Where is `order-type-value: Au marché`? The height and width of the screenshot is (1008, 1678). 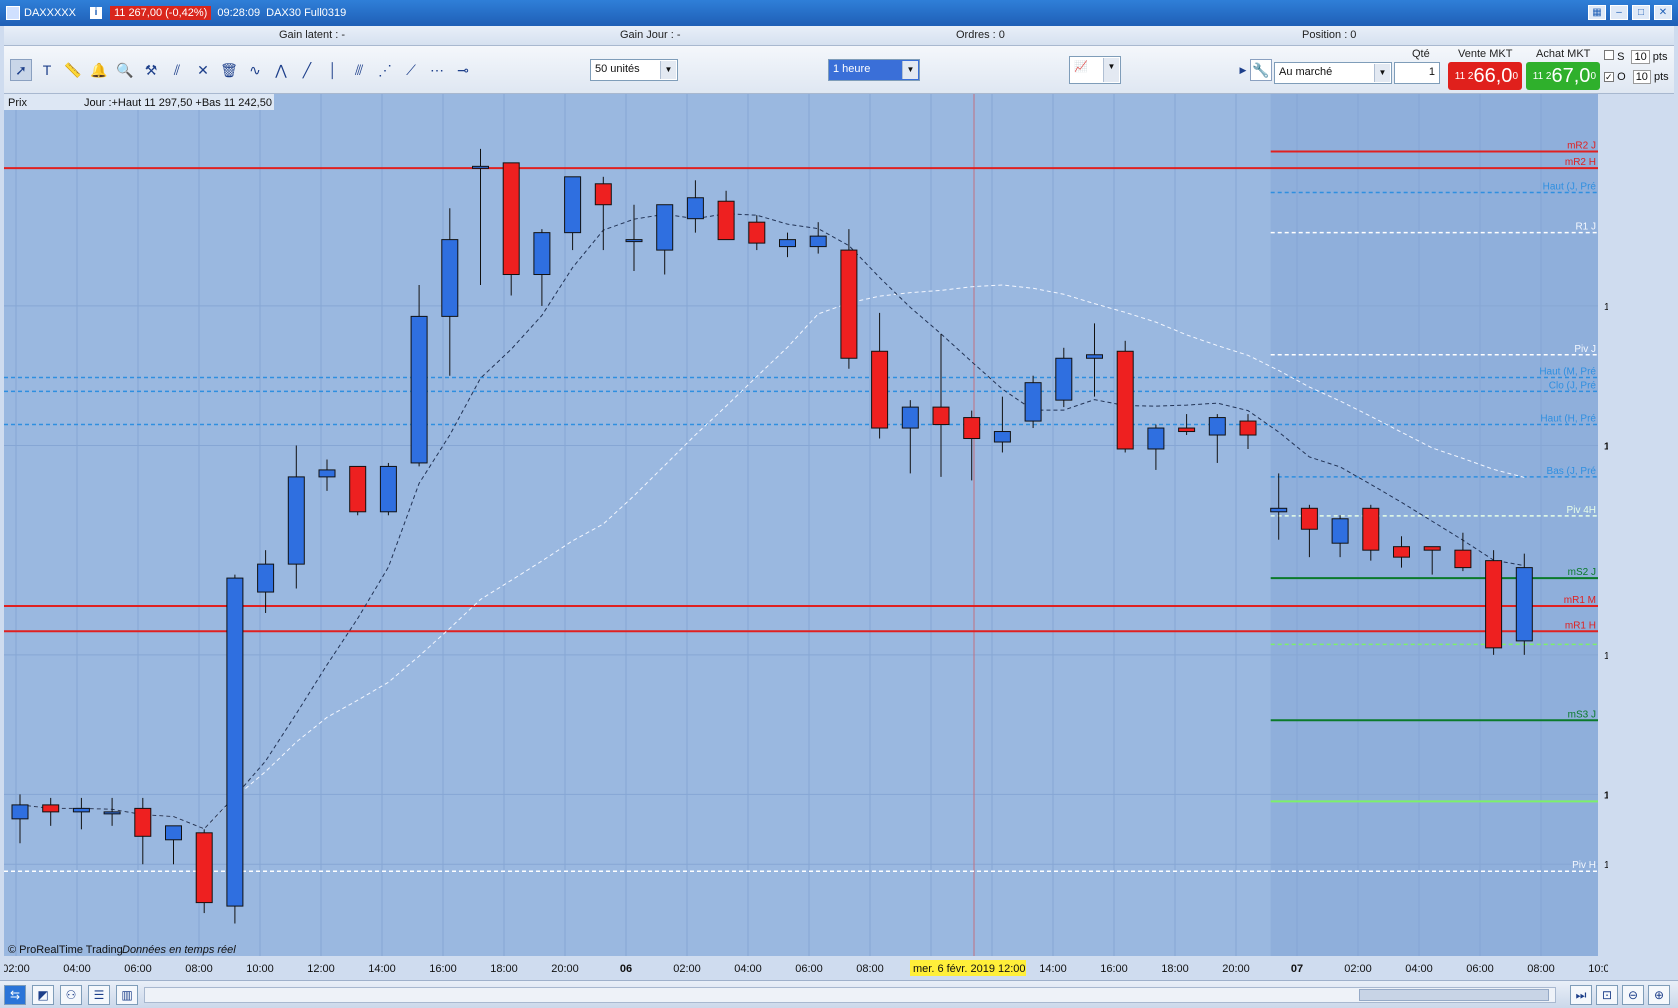
order-type-value: Au marché is located at coordinates (1306, 72).